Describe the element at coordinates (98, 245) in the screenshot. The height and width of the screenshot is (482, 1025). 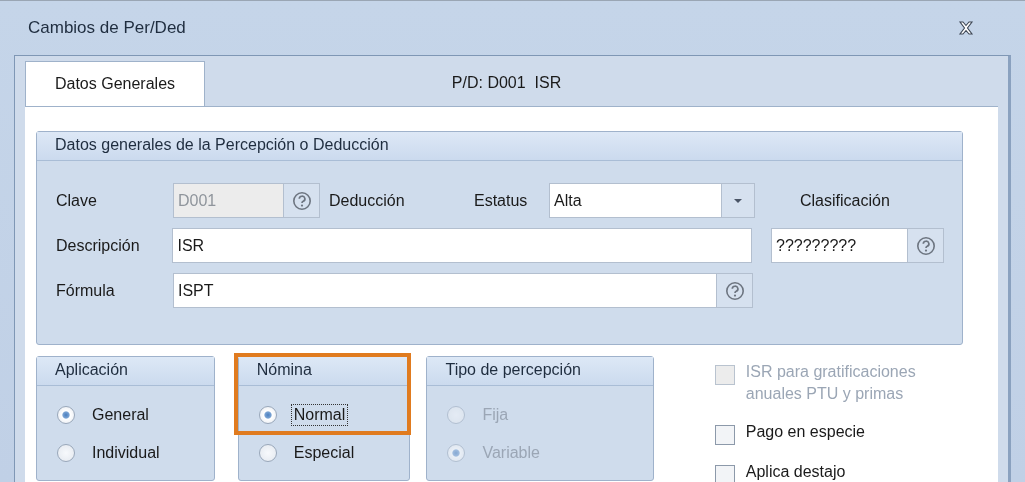
I see `field-label: Descripción` at that location.